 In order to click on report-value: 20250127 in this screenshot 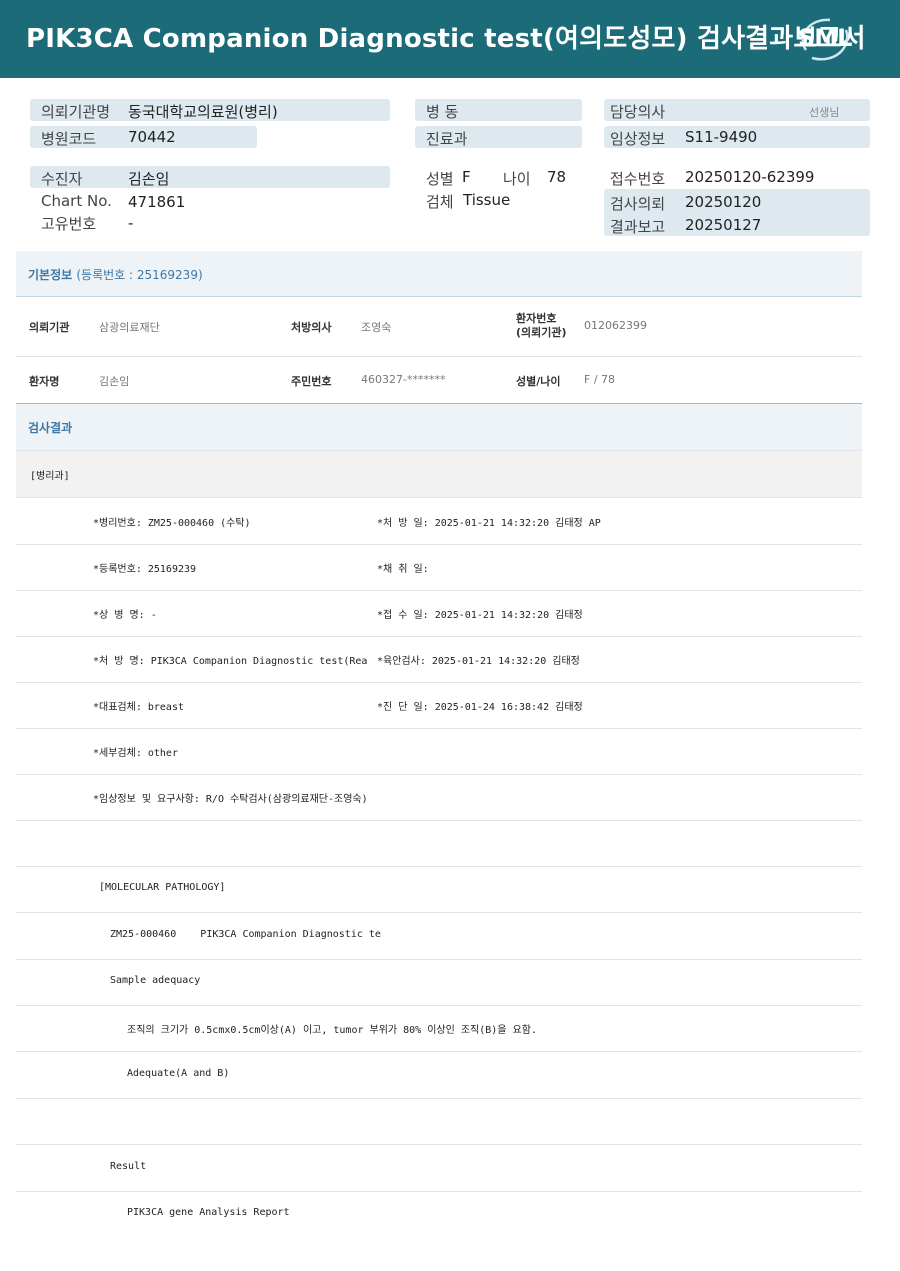, I will do `click(723, 225)`.